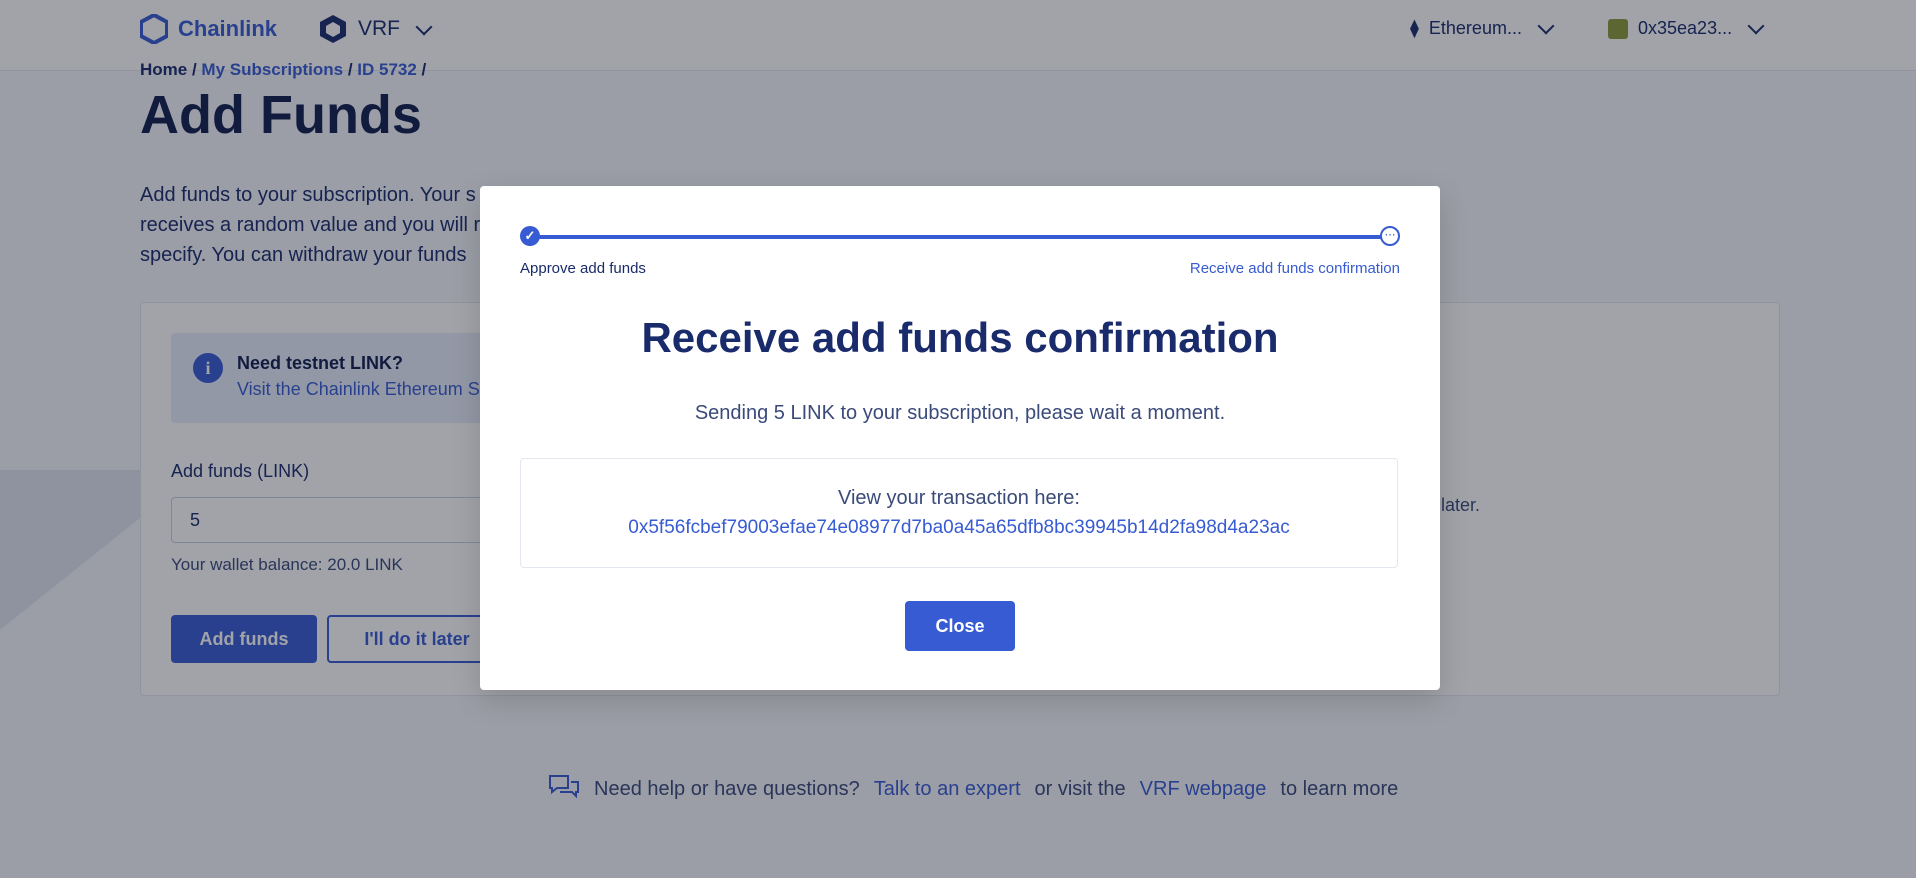 This screenshot has width=1916, height=878. Describe the element at coordinates (959, 498) in the screenshot. I see `transaction-label: View your transaction here:` at that location.